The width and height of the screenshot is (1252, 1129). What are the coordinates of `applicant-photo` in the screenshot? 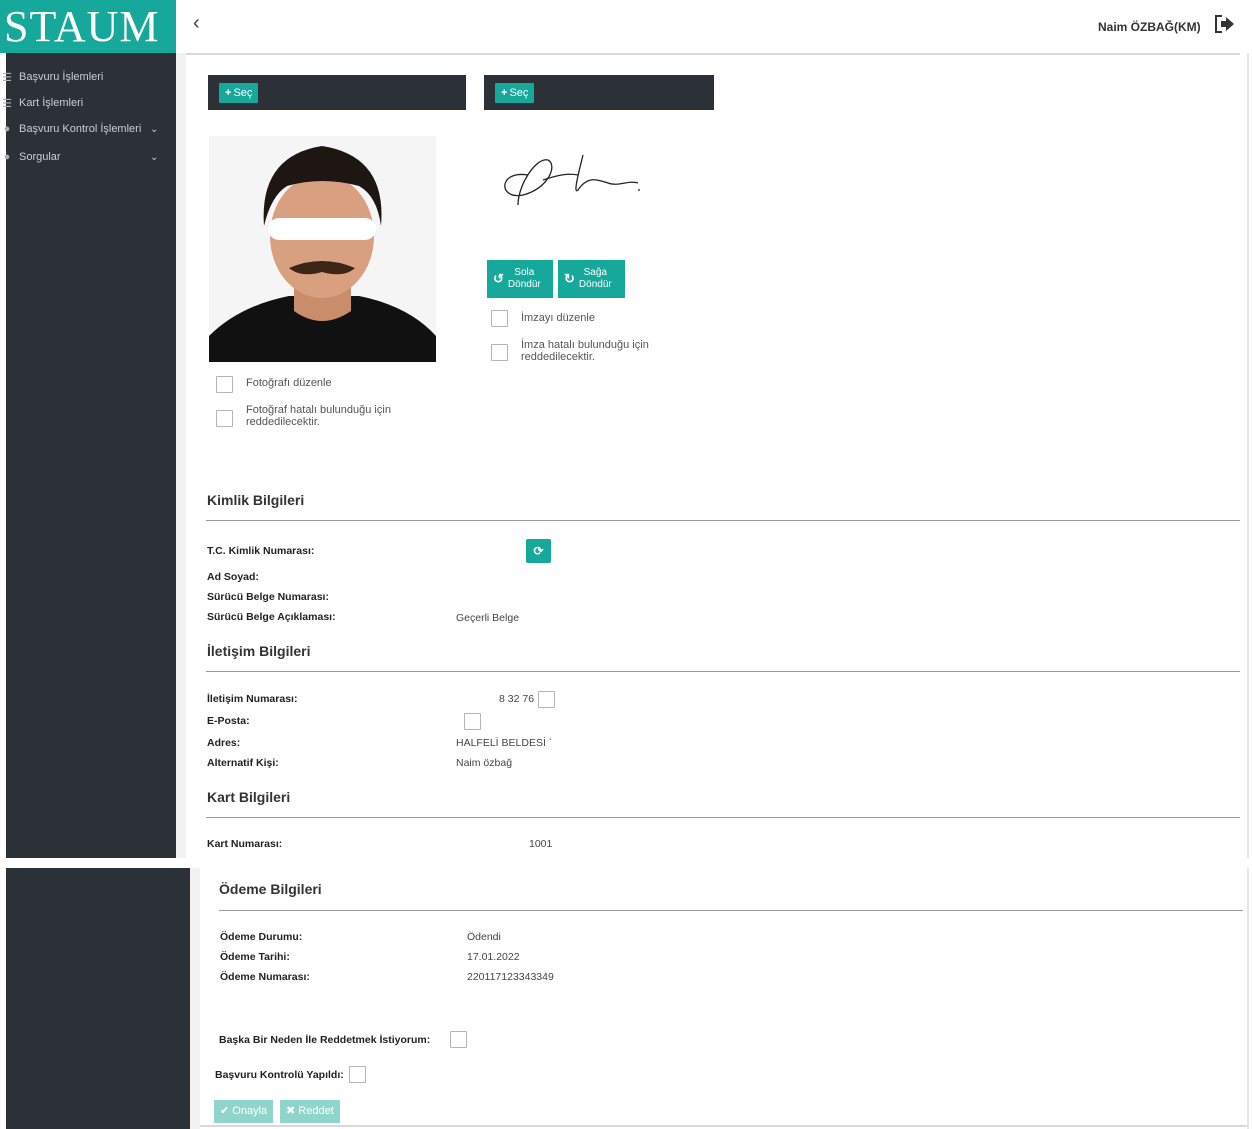 It's located at (322, 249).